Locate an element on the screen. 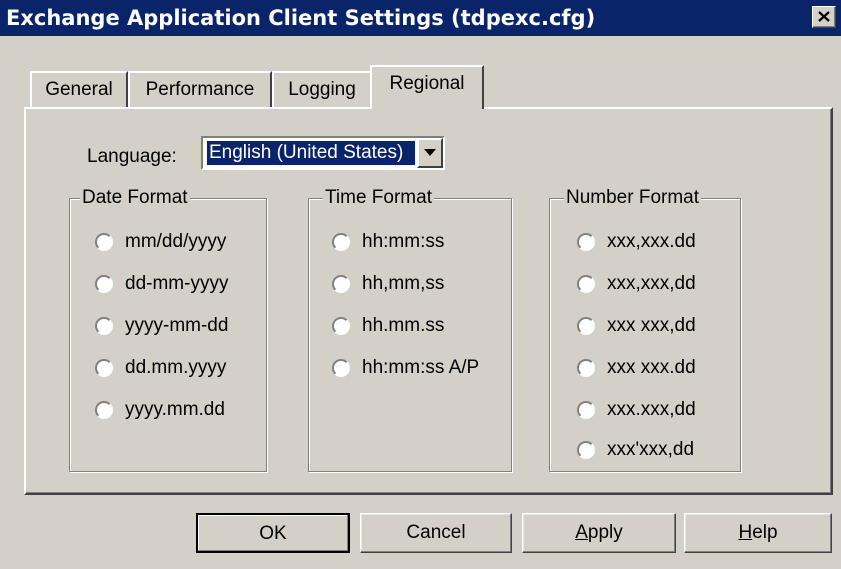 This screenshot has height=569, width=841. language-label: Language: is located at coordinates (132, 156).